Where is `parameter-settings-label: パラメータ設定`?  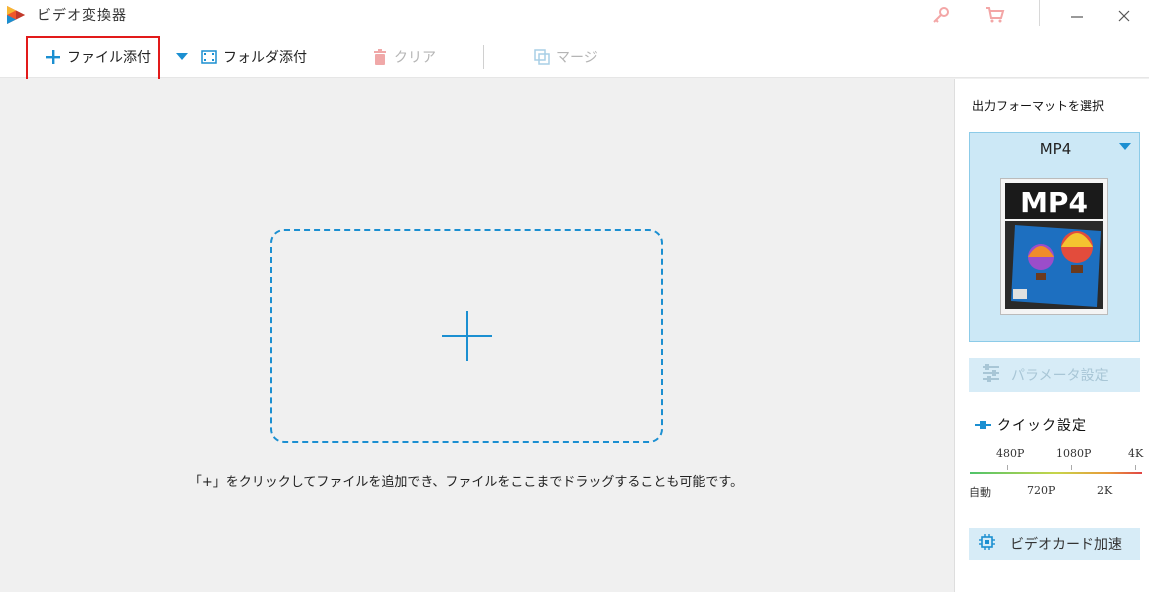 parameter-settings-label: パラメータ設定 is located at coordinates (1060, 376).